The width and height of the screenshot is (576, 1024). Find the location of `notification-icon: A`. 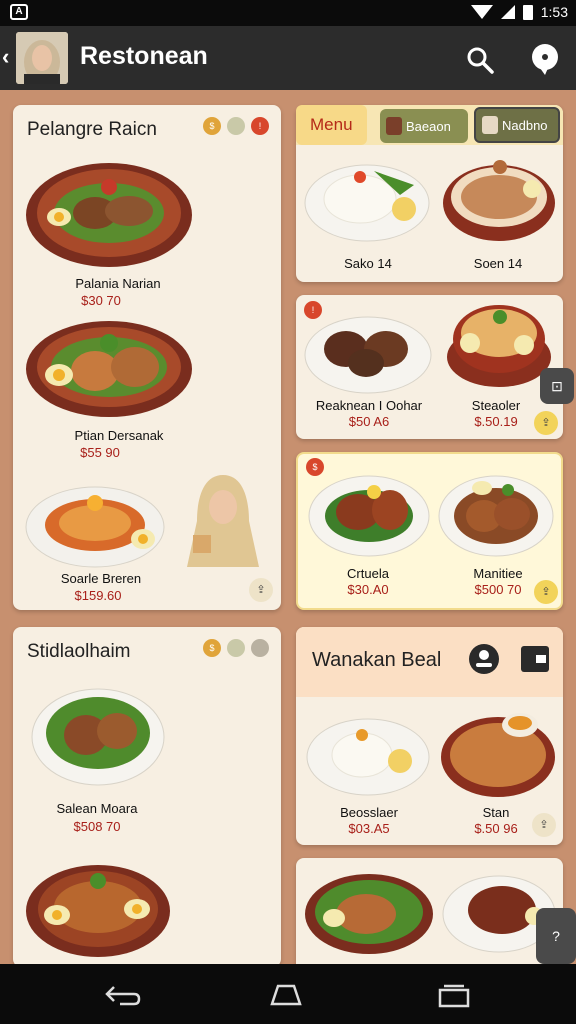

notification-icon: A is located at coordinates (19, 12).